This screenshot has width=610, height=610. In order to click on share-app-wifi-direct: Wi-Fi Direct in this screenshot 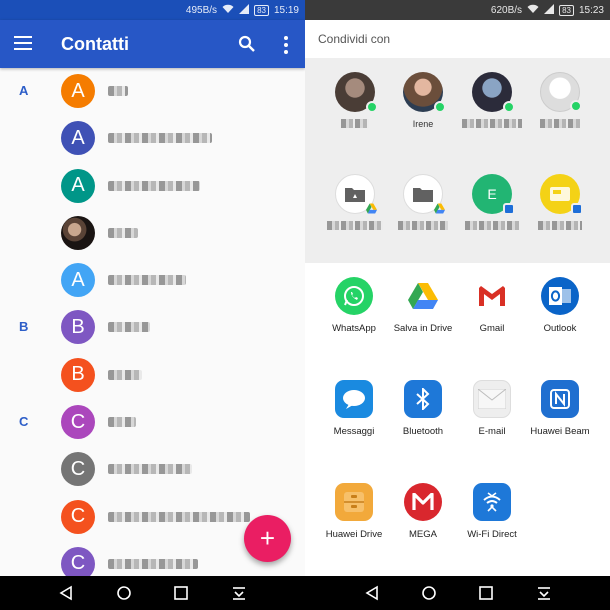, I will do `click(492, 511)`.